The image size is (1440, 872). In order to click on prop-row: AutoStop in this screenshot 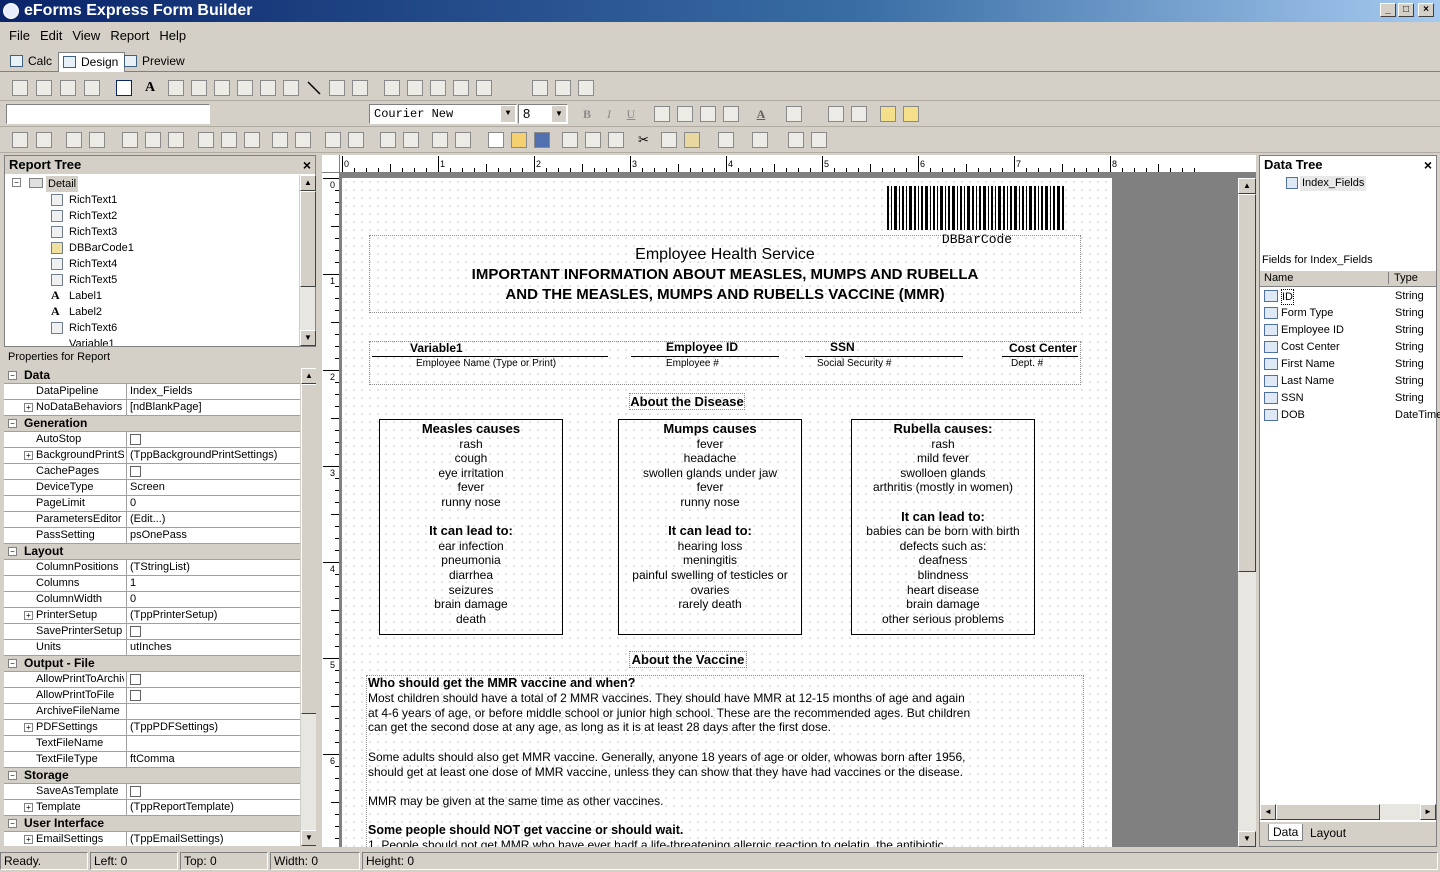, I will do `click(152, 440)`.